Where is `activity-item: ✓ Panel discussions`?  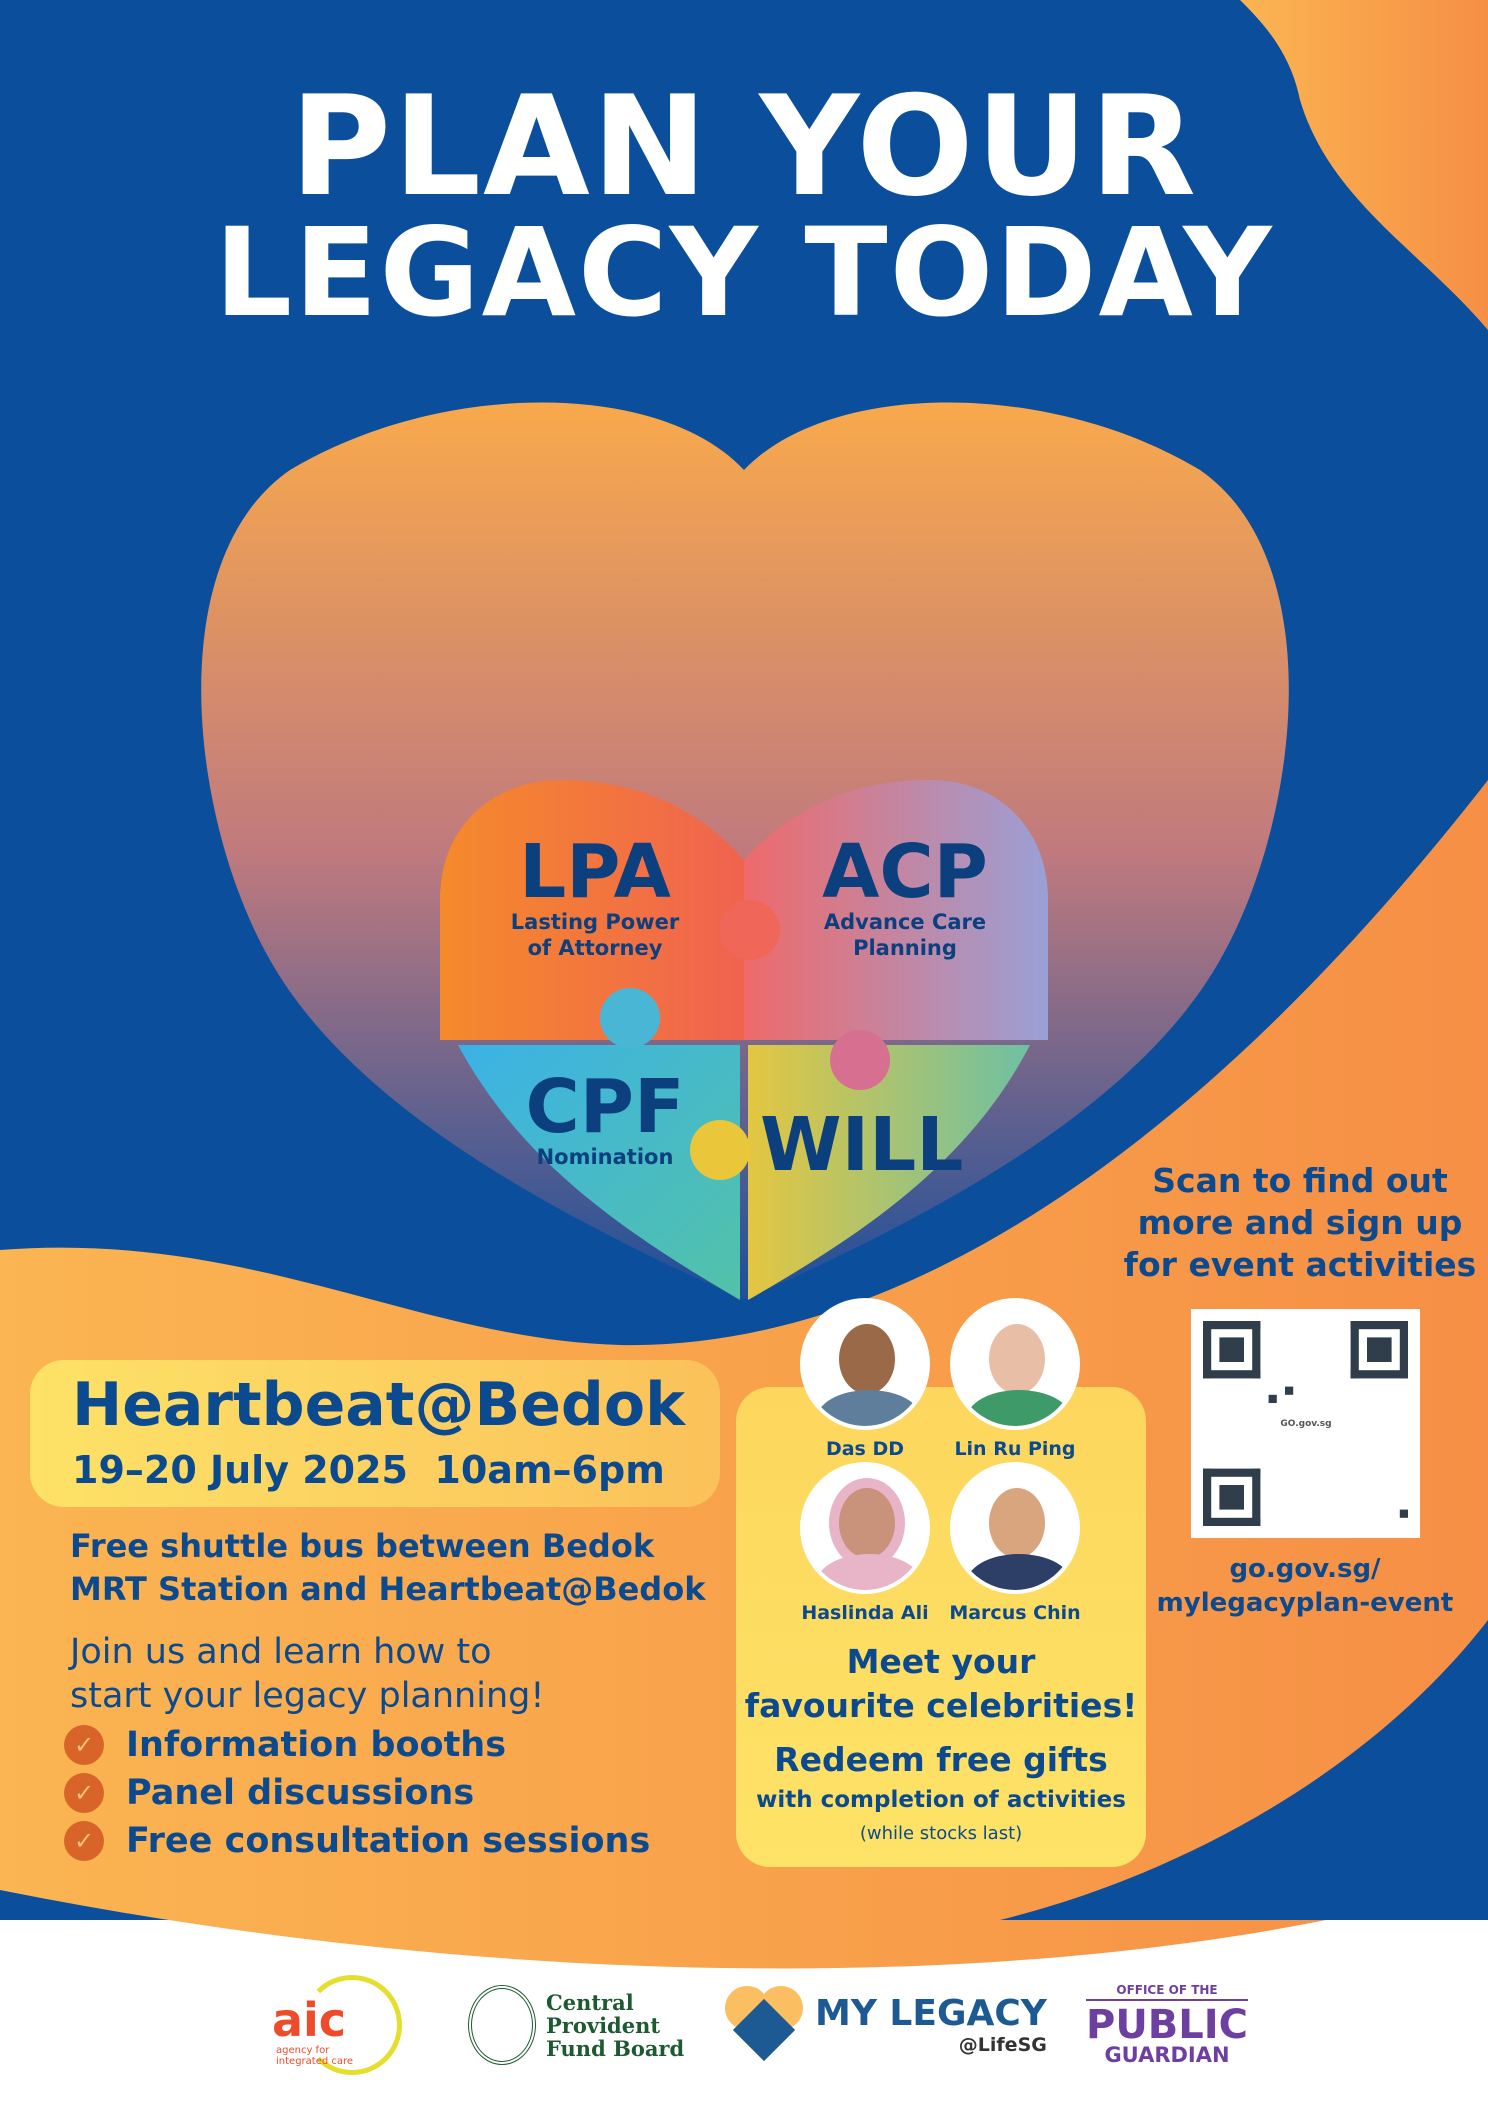 activity-item: ✓ Panel discussions is located at coordinates (269, 1793).